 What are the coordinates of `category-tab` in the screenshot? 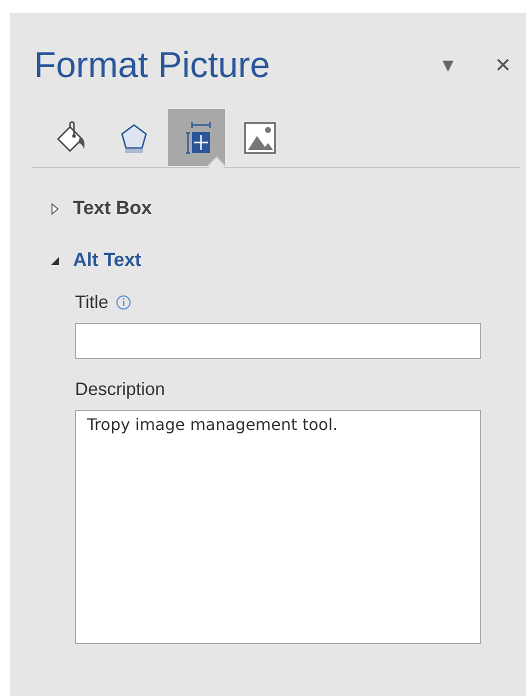 It's located at (196, 137).